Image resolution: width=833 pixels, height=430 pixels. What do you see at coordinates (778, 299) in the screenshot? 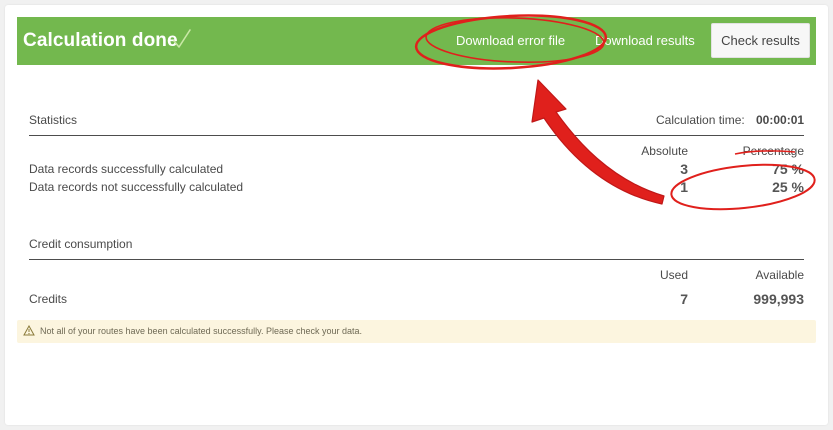
I see `credits-available-value: 999,993` at bounding box center [778, 299].